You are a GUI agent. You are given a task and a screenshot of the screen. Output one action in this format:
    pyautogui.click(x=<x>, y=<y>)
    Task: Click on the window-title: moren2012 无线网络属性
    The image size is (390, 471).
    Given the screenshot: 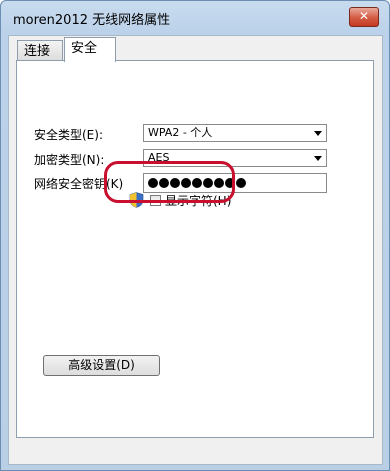 What is the action you would take?
    pyautogui.click(x=92, y=20)
    